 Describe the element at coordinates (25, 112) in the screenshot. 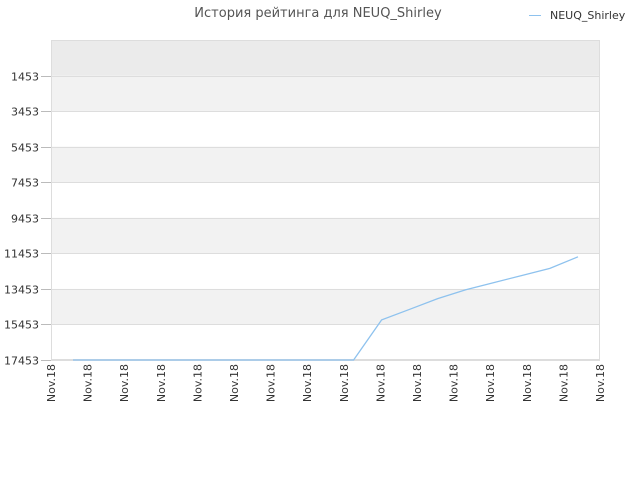

I see `y-tick-label: 3453` at that location.